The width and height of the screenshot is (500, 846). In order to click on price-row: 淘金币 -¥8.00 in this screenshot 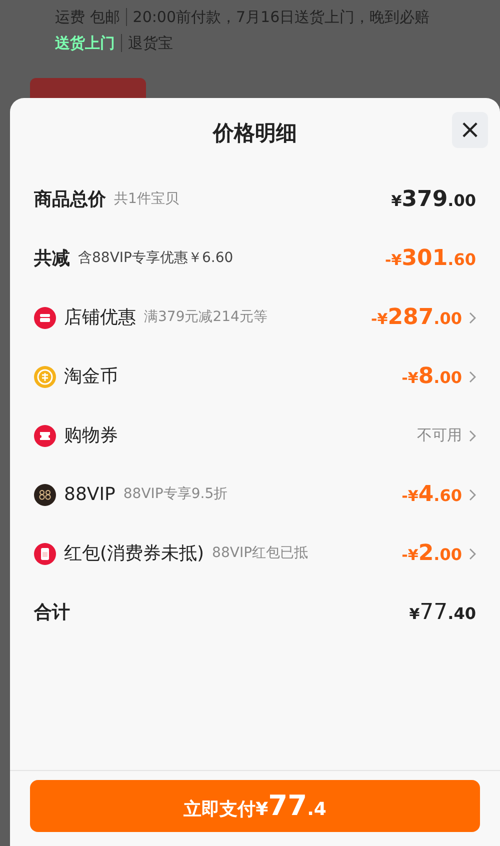, I will do `click(255, 376)`.